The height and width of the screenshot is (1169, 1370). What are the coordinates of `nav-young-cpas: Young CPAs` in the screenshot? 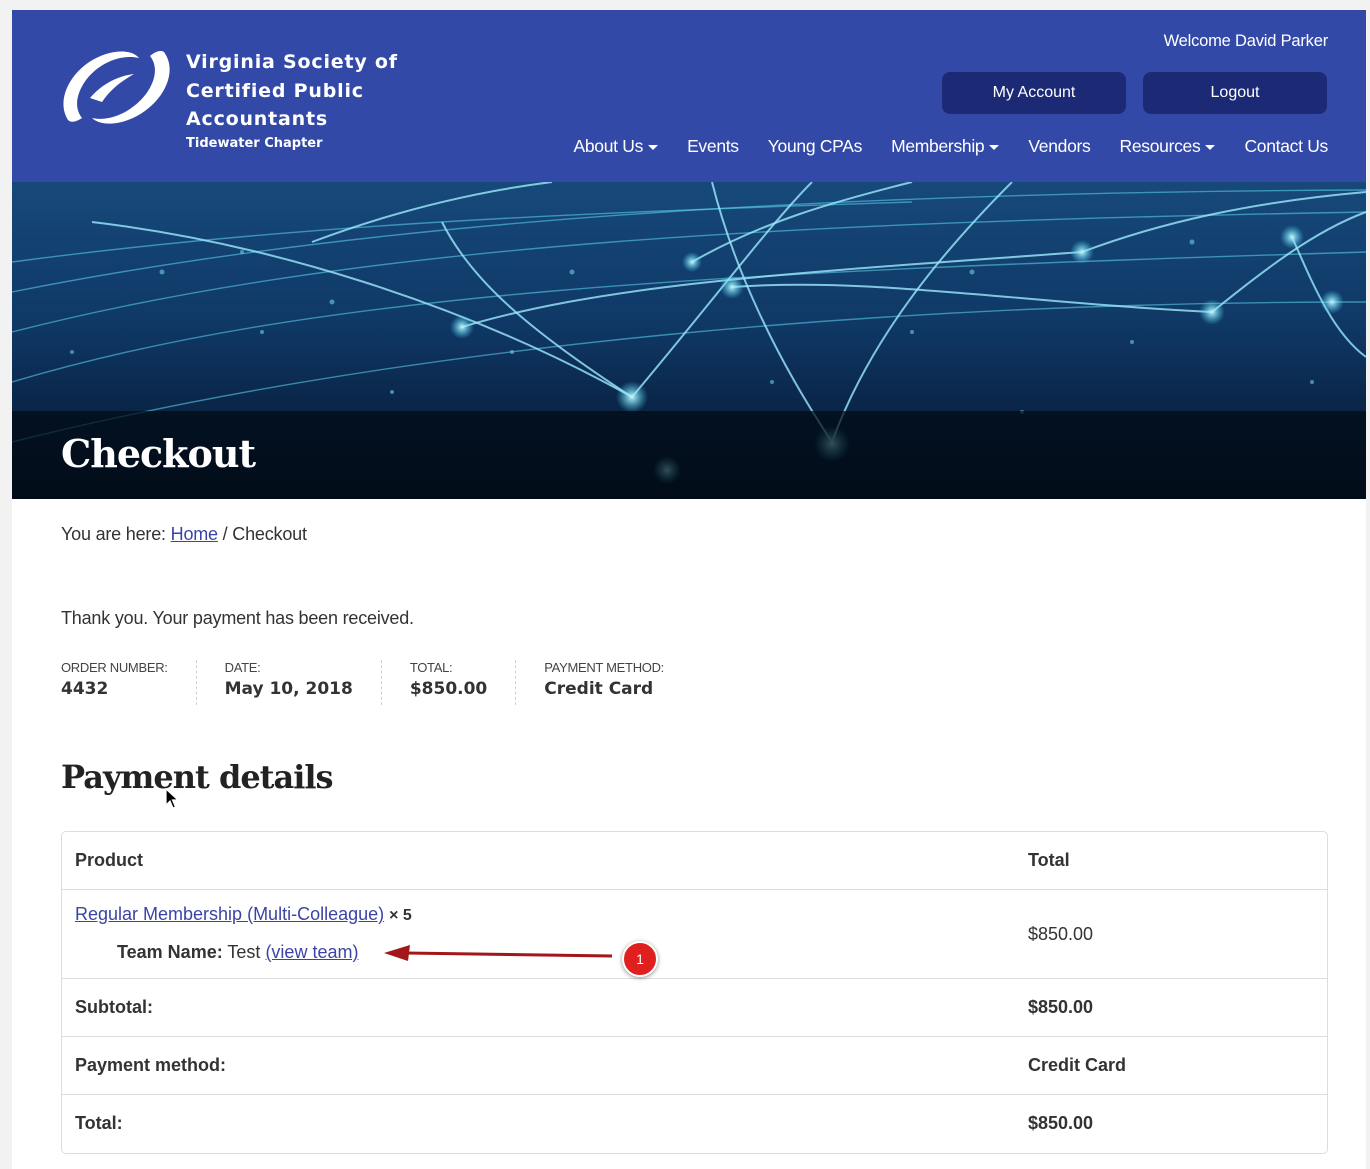 It's located at (815, 146).